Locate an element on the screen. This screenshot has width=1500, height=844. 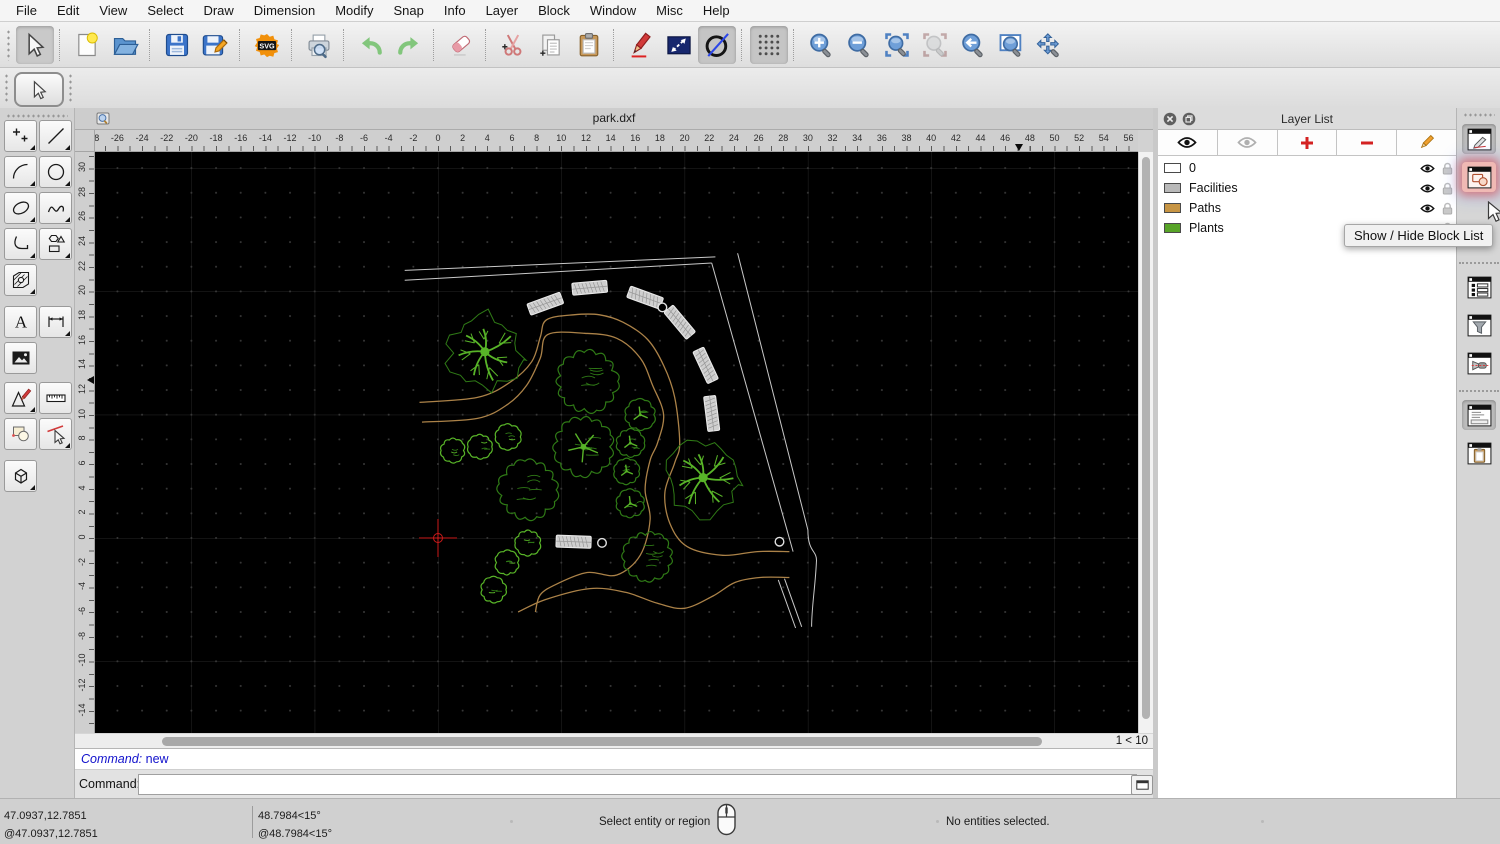
toolbar-drag-handle is located at coordinates (9, 44).